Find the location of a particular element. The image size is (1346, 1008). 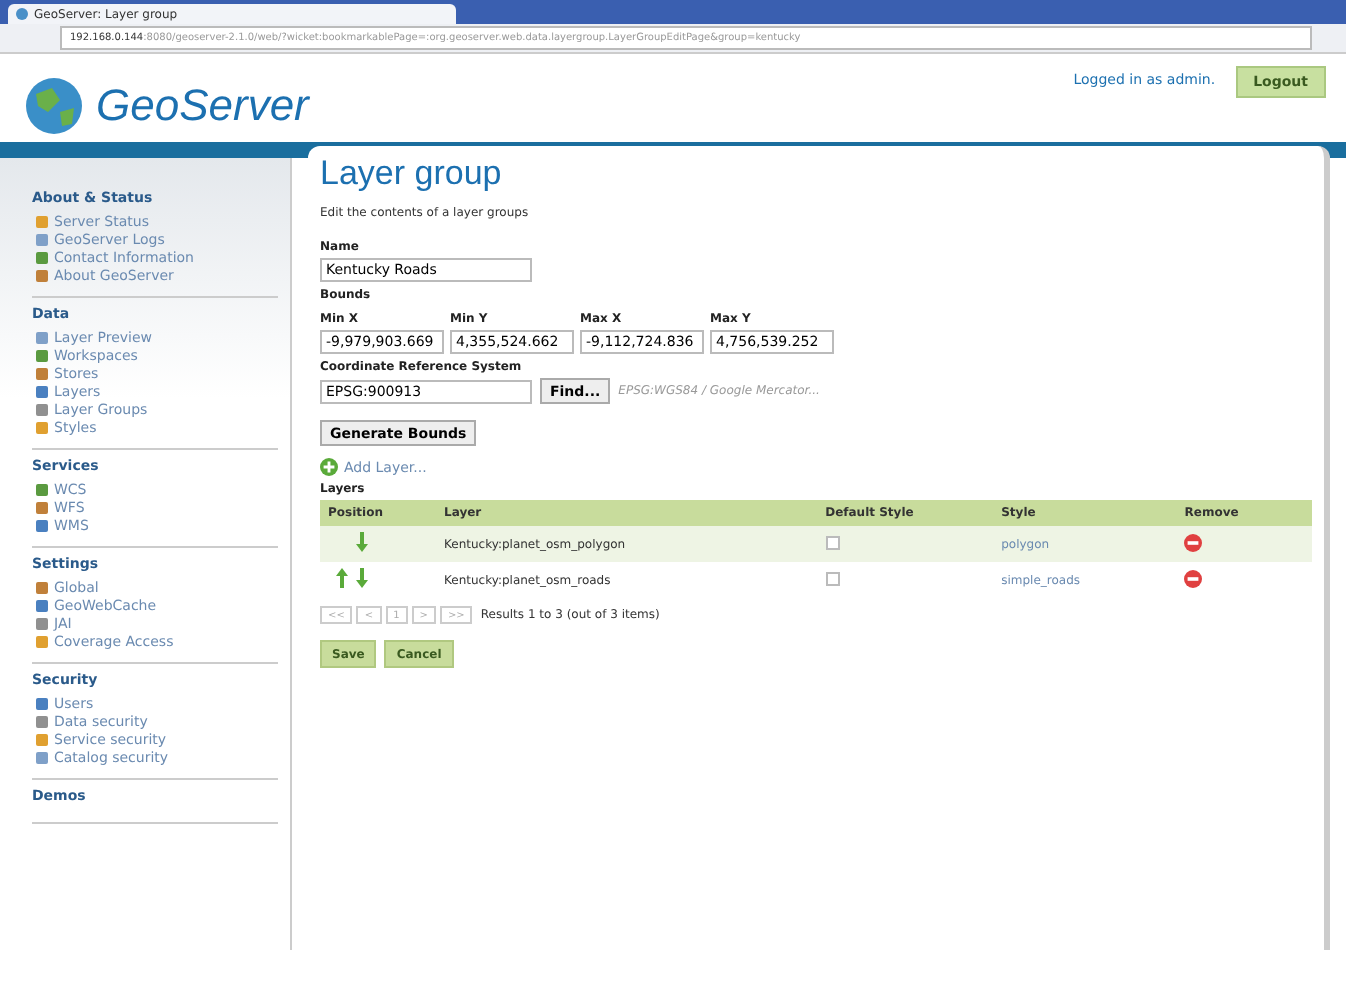

logo-text: GeoServer is located at coordinates (202, 106).